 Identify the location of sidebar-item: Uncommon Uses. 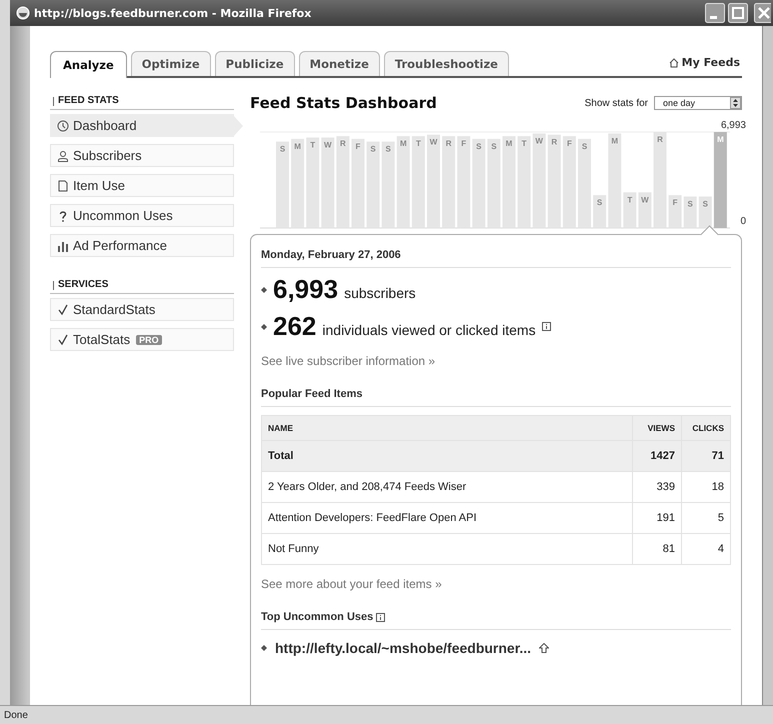
(142, 215).